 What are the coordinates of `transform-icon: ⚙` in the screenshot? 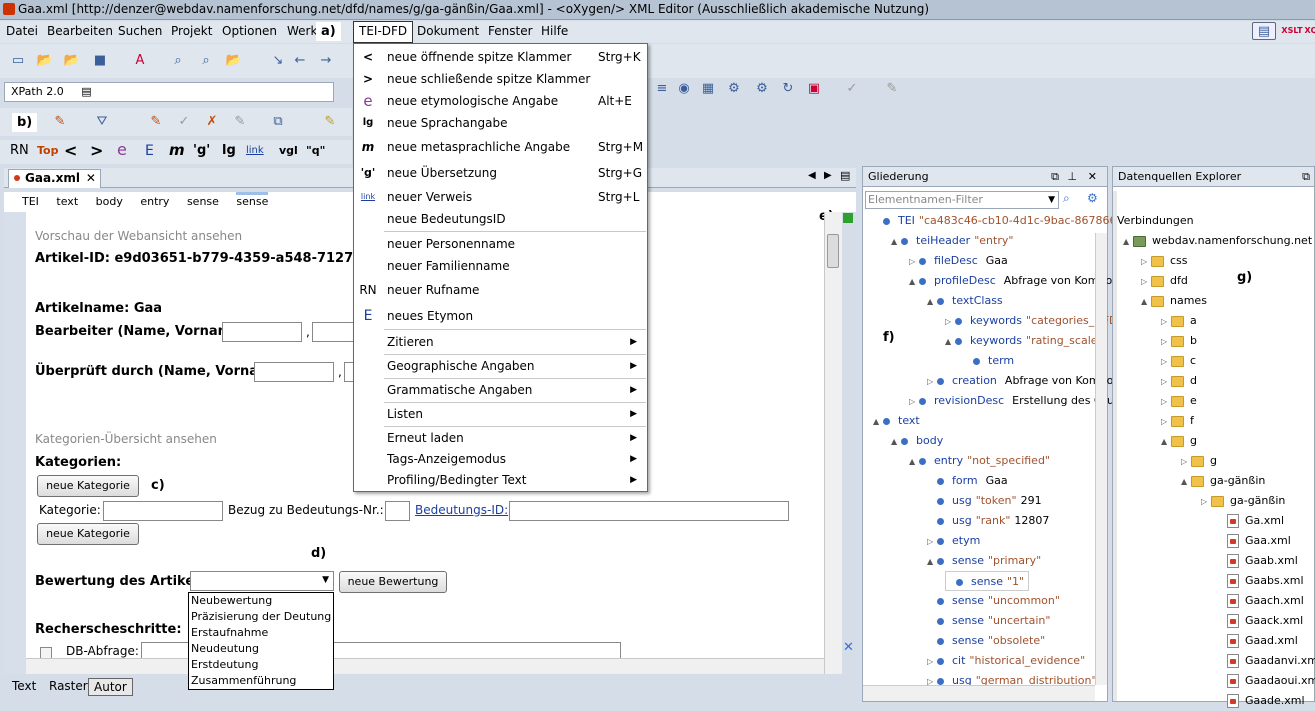 It's located at (734, 89).